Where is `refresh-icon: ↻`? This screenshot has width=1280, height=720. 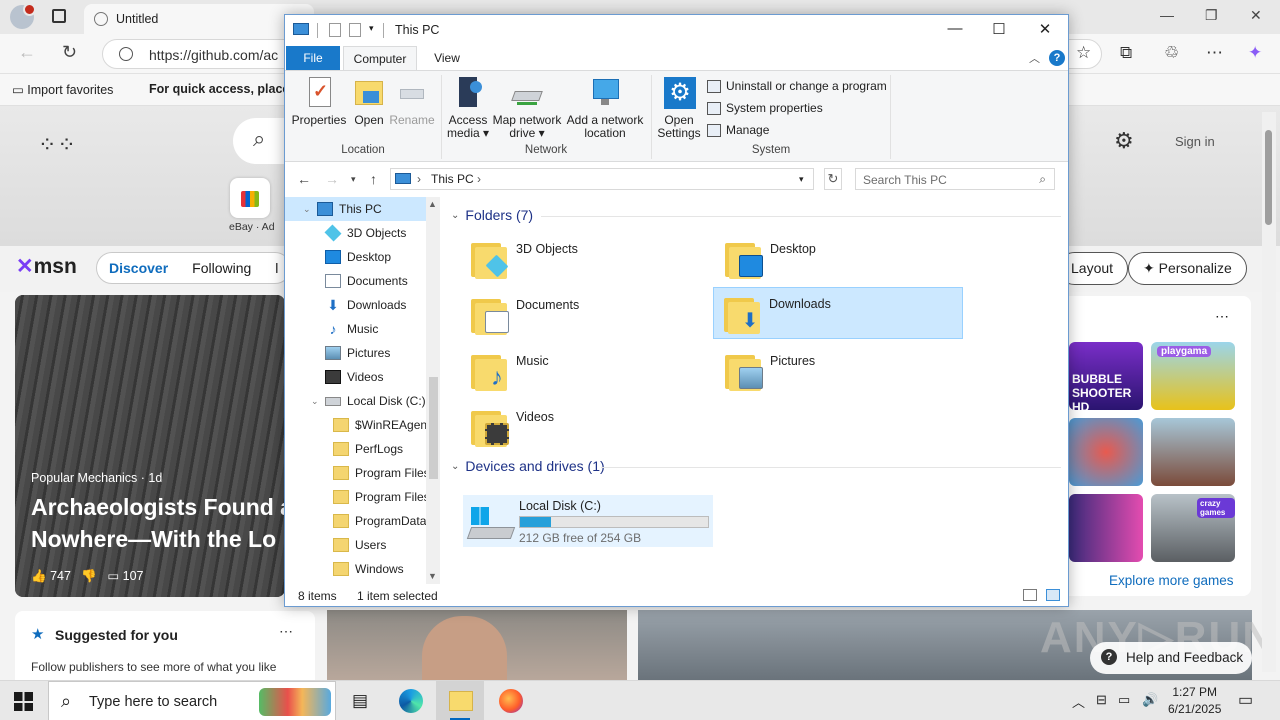
refresh-icon: ↻ is located at coordinates (833, 179).